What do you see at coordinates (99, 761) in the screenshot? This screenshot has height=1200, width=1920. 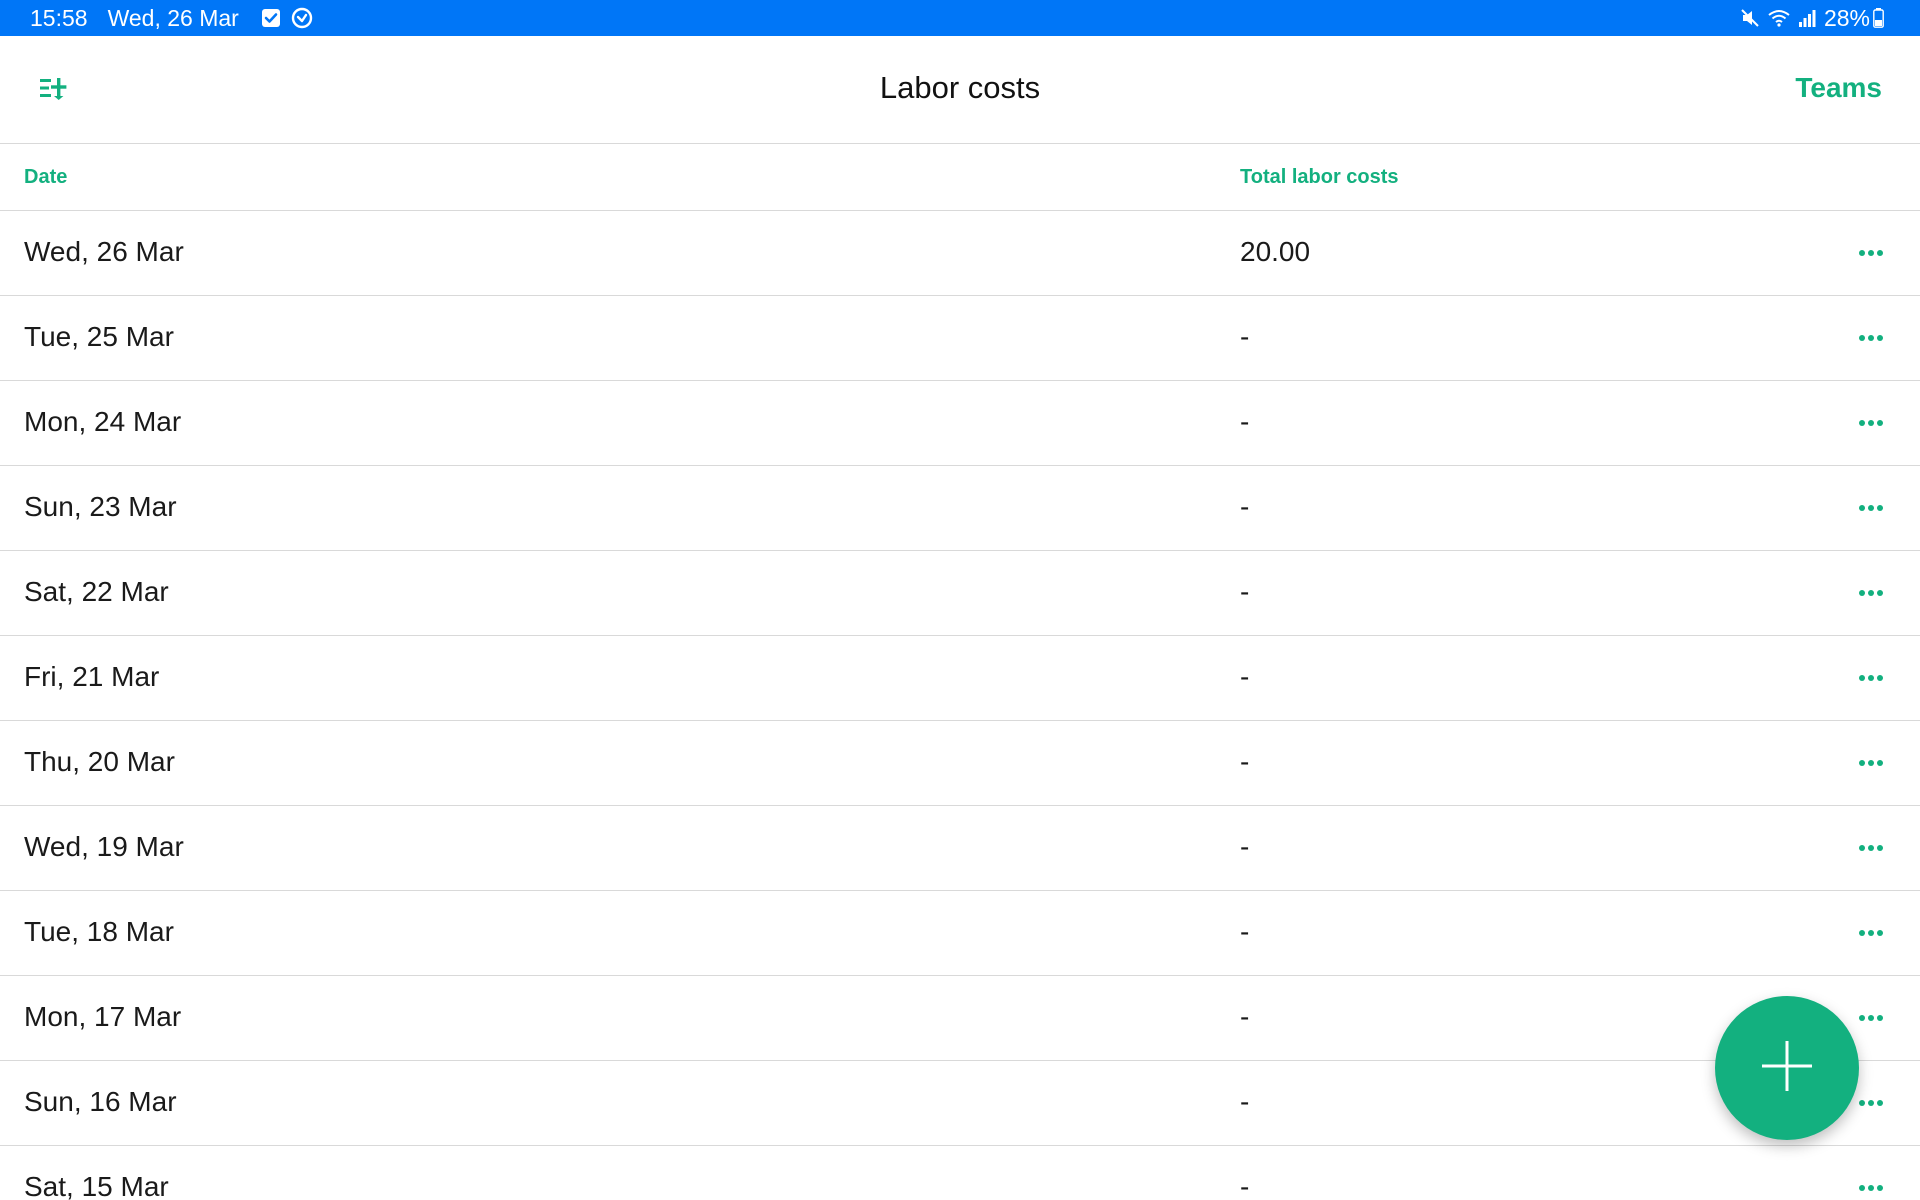 I see `row-date: Thu, 20 Mar` at bounding box center [99, 761].